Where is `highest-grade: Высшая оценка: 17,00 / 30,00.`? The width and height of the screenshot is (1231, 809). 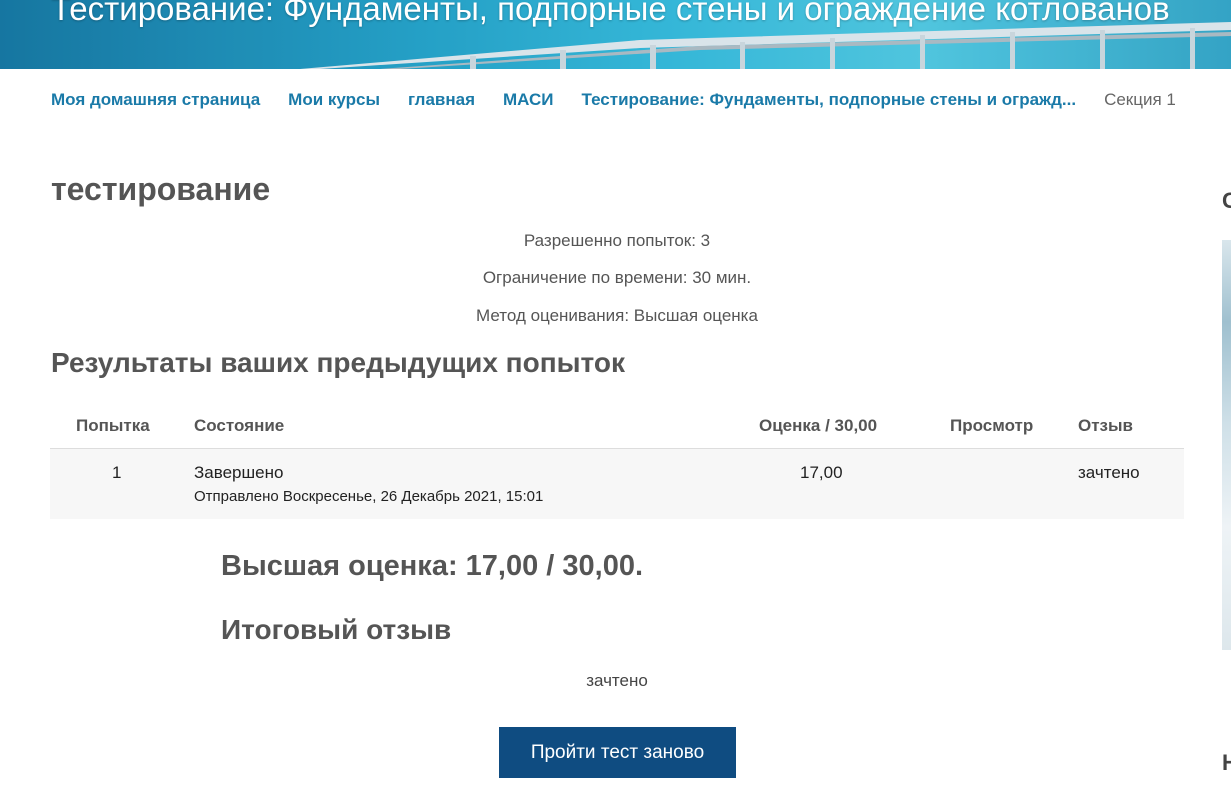
highest-grade: Высшая оценка: 17,00 / 30,00. is located at coordinates (432, 566).